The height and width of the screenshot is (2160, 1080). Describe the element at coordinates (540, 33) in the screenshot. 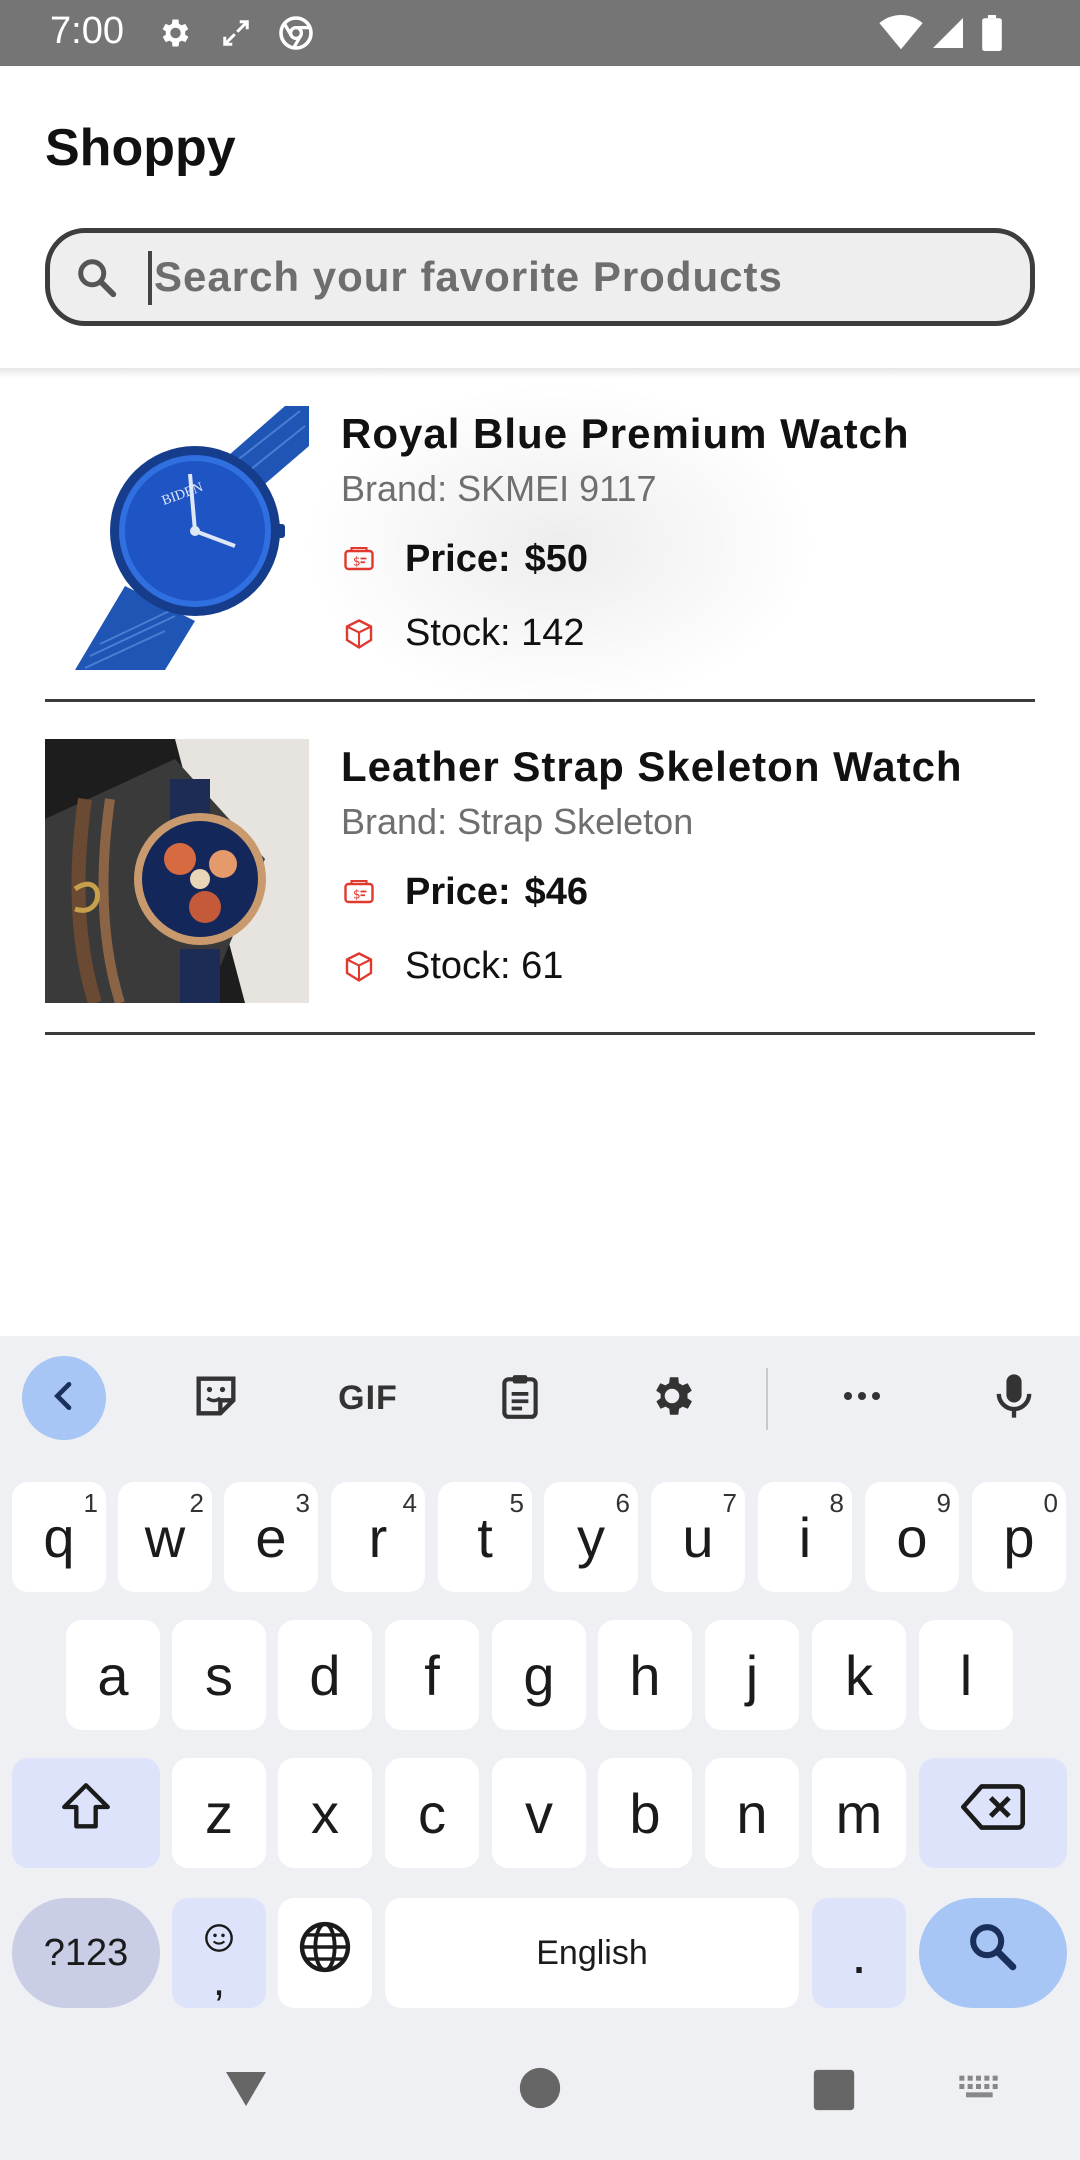

I see `status-bar: 7:00` at that location.